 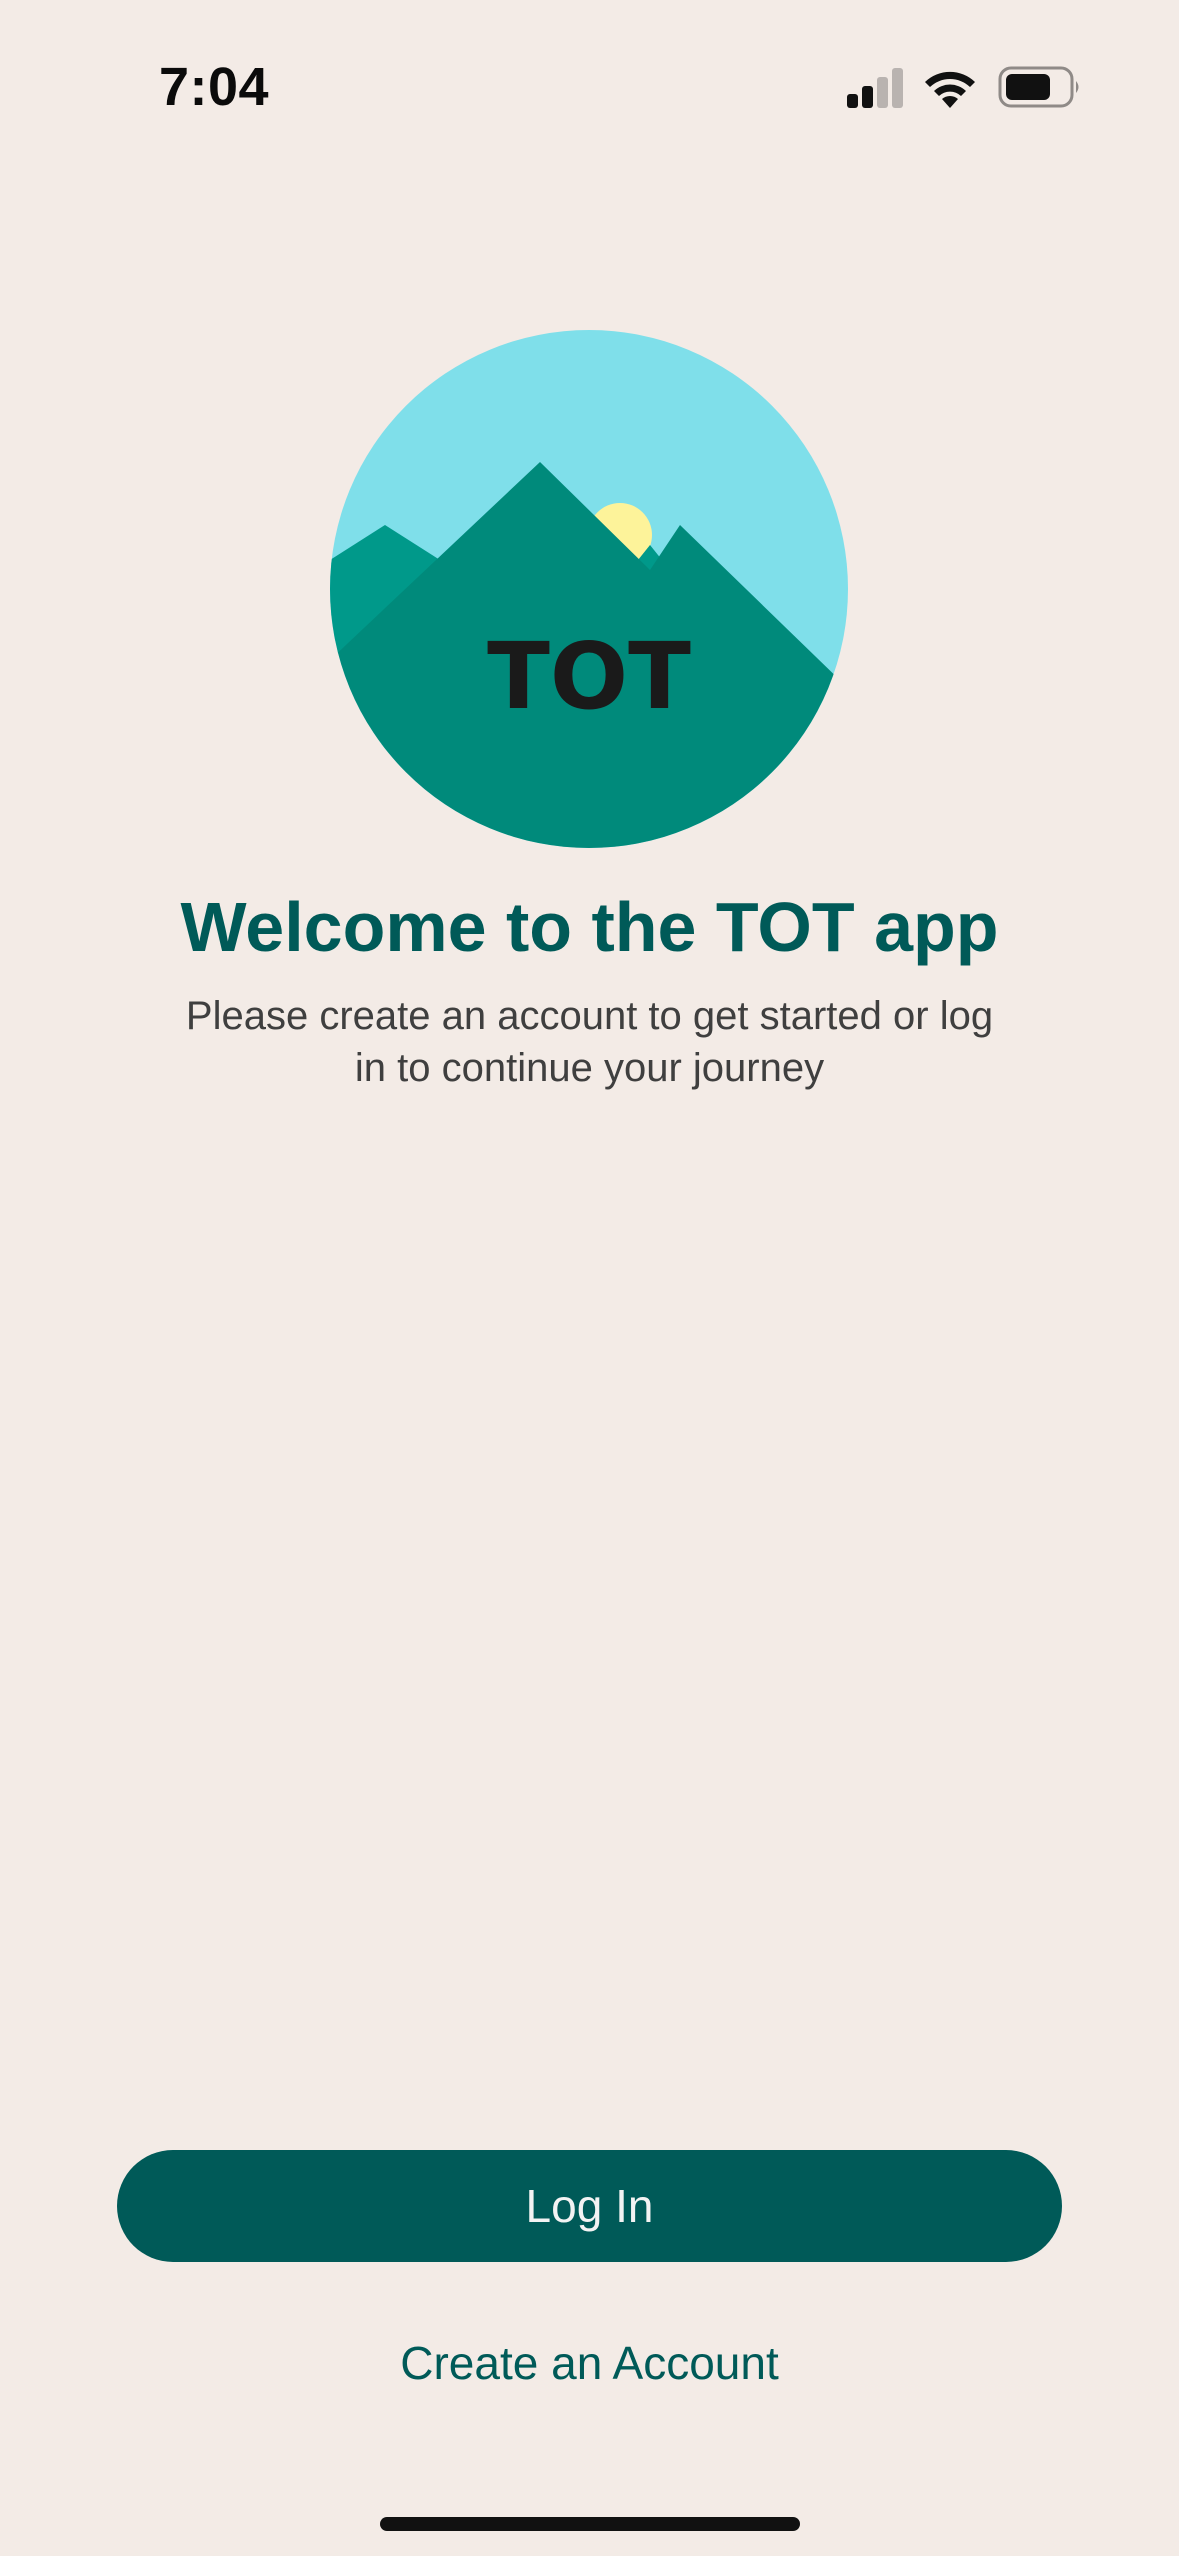 What do you see at coordinates (214, 87) in the screenshot?
I see `status-time: 7:04` at bounding box center [214, 87].